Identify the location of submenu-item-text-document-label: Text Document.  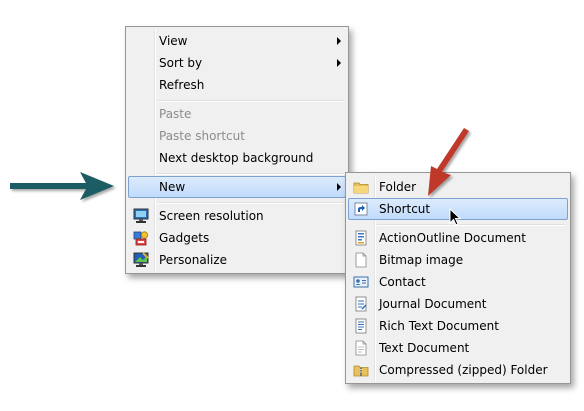
(424, 348).